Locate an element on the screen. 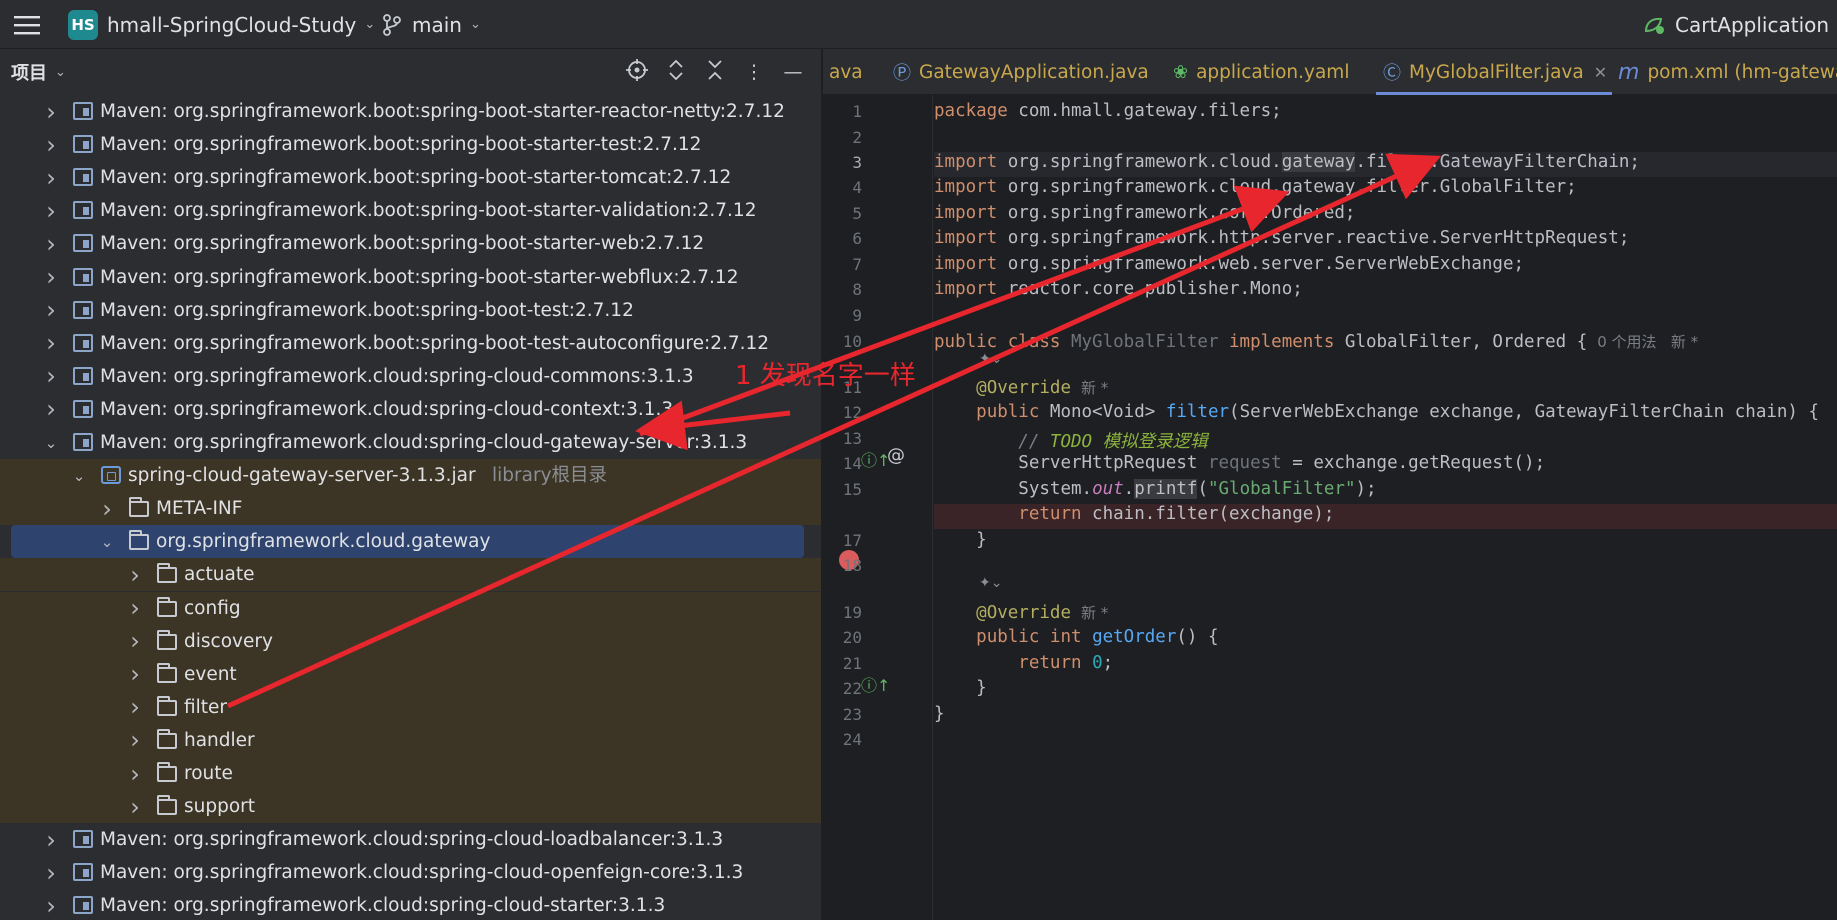 The height and width of the screenshot is (920, 1837). line-number: 15 is located at coordinates (852, 489).